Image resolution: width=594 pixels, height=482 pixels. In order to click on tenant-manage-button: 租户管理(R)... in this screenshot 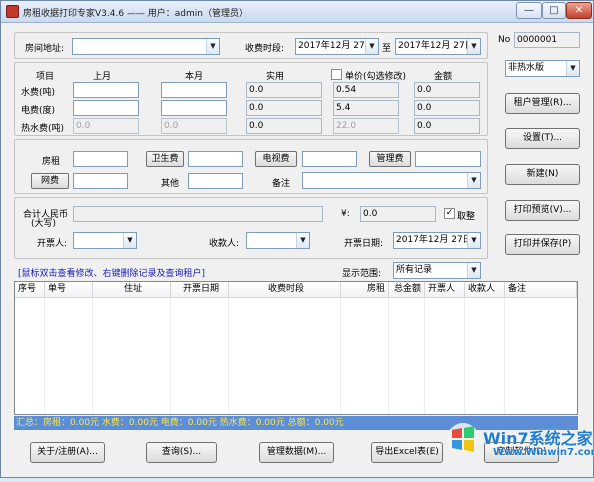, I will do `click(542, 103)`.